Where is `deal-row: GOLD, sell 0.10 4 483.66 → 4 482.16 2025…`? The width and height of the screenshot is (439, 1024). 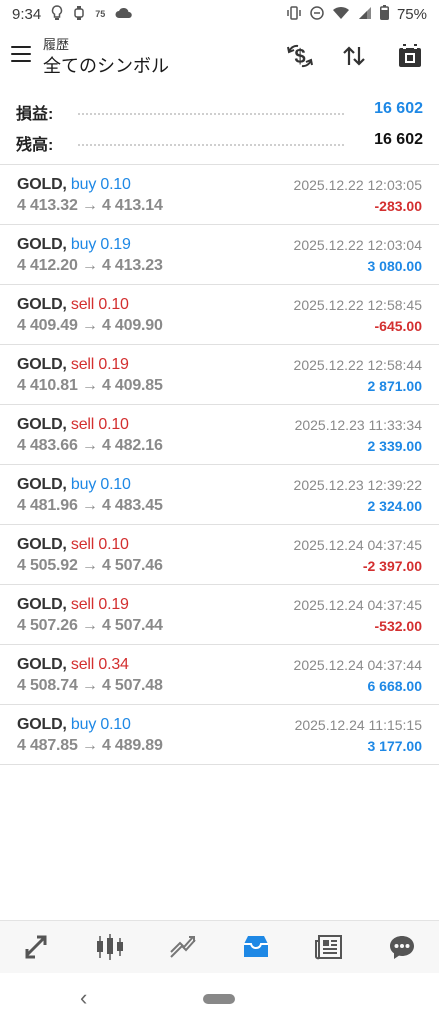 deal-row: GOLD, sell 0.10 4 483.66 → 4 482.16 2025… is located at coordinates (219, 435).